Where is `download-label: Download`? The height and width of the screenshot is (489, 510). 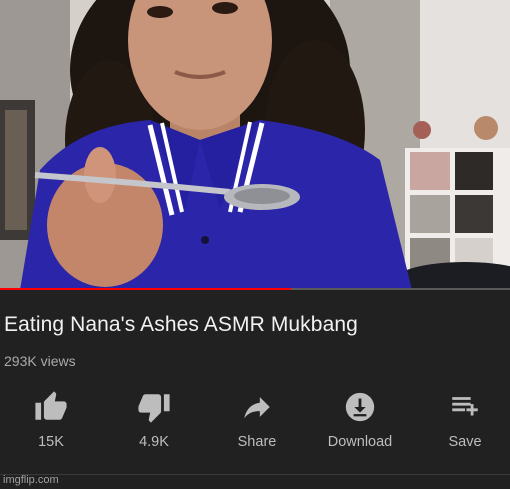 download-label: Download is located at coordinates (360, 442).